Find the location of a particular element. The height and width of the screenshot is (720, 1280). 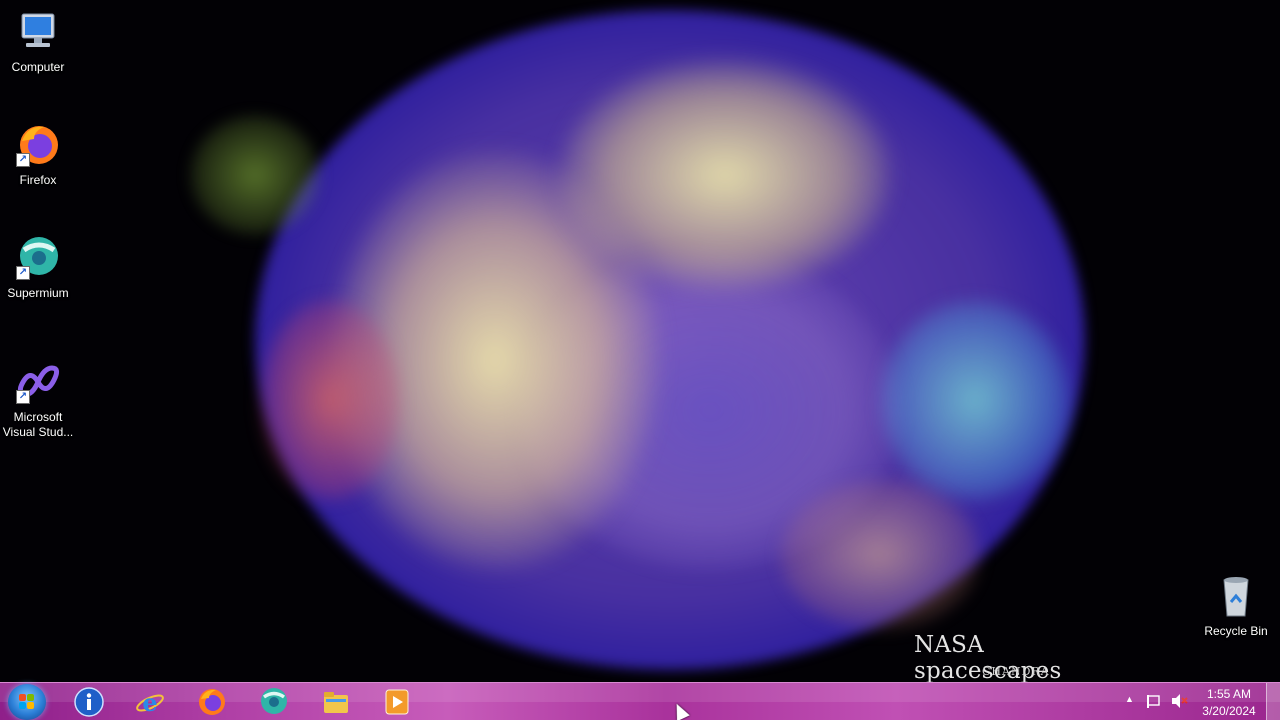

svg-text: e is located at coordinates (149, 702).